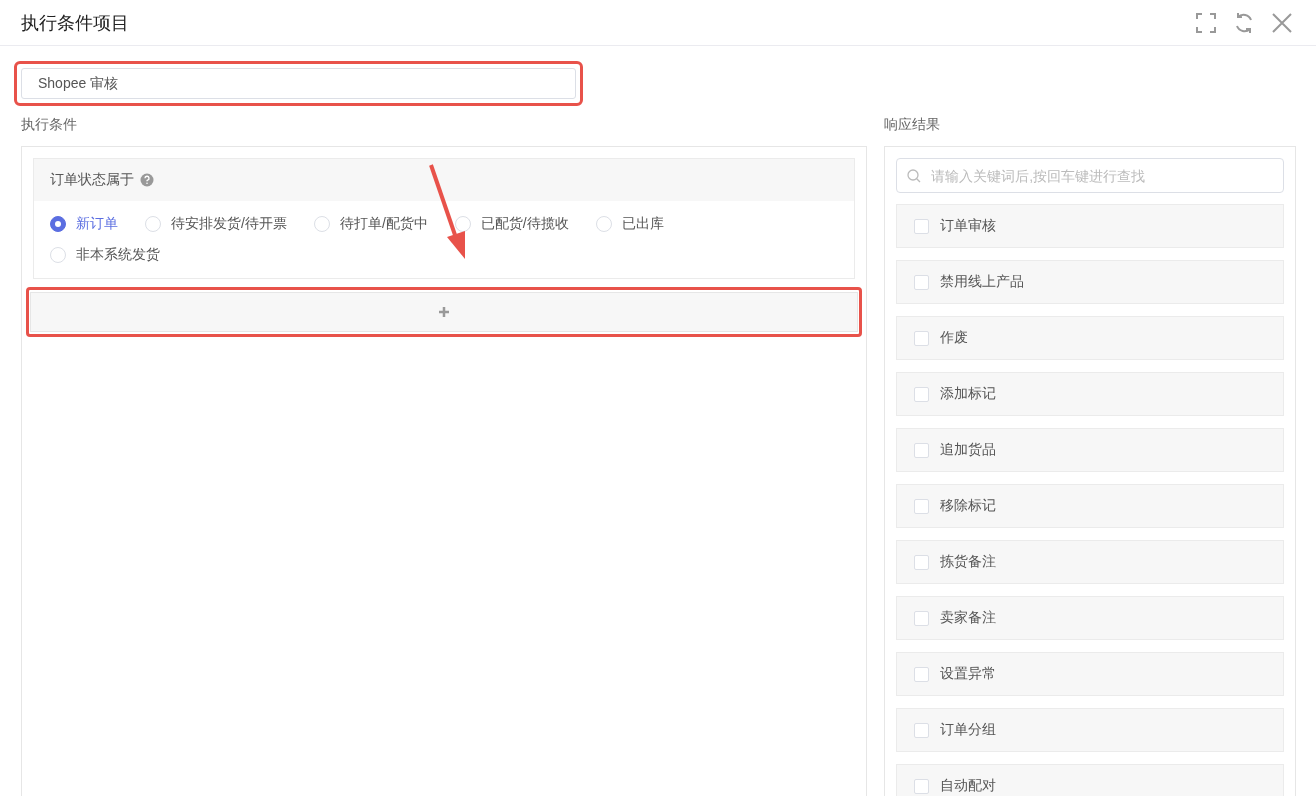 This screenshot has height=796, width=1316. I want to click on result-option: 拣货备注, so click(1090, 562).